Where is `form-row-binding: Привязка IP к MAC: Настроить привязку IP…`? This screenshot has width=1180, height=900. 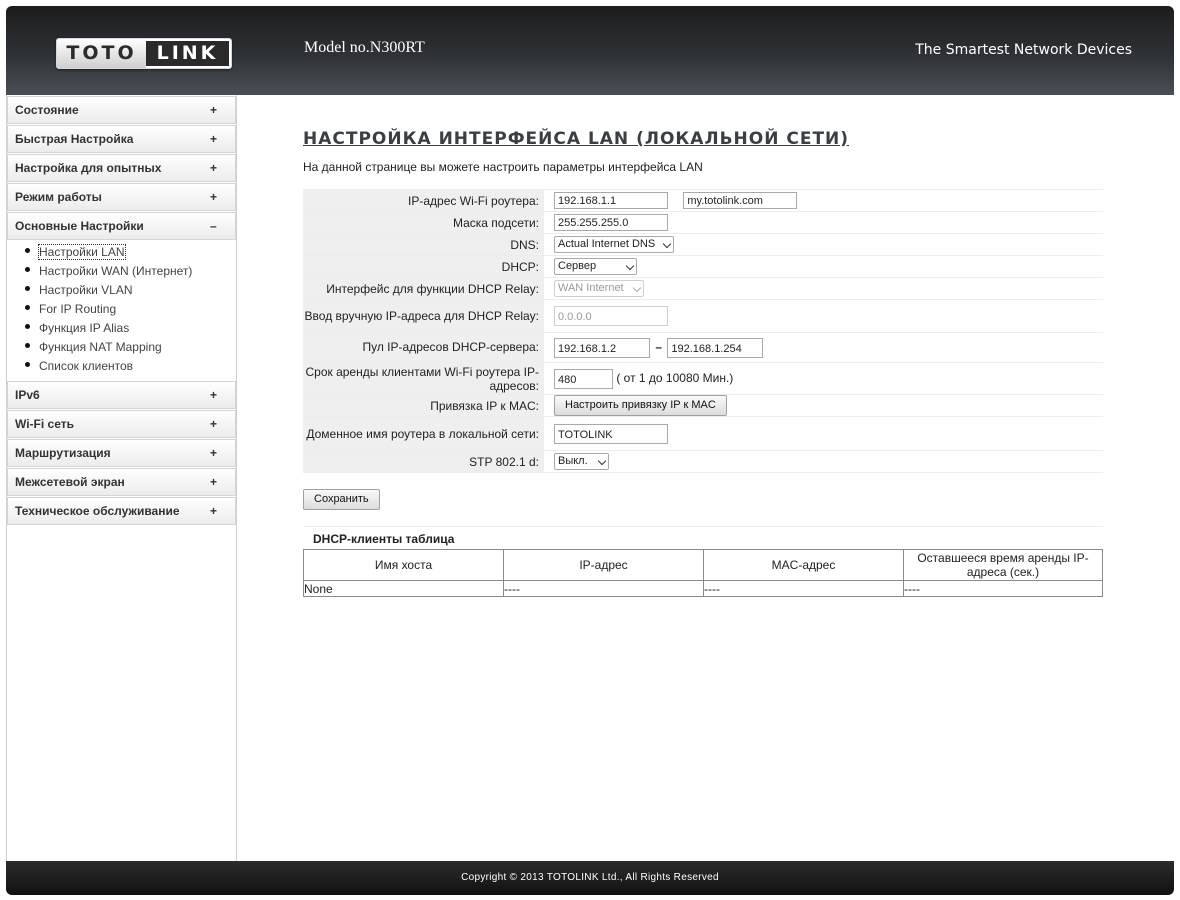 form-row-binding: Привязка IP к MAC: Настроить привязку IP… is located at coordinates (703, 405).